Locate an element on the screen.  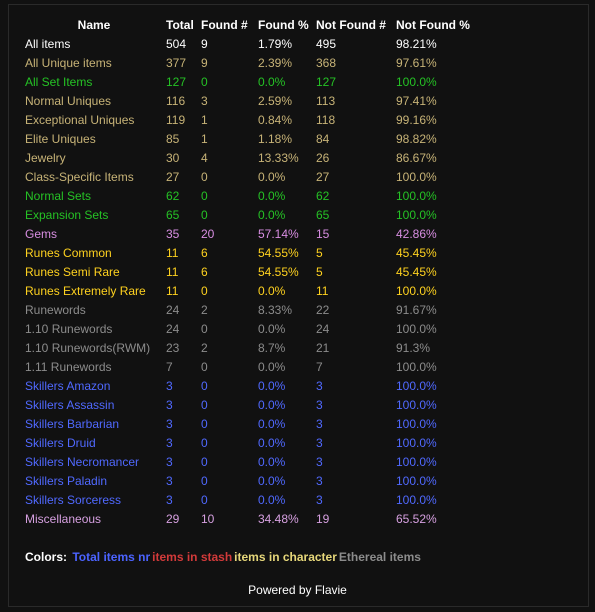
cell-name: Exceptional Uniques is located at coordinates (80, 119).